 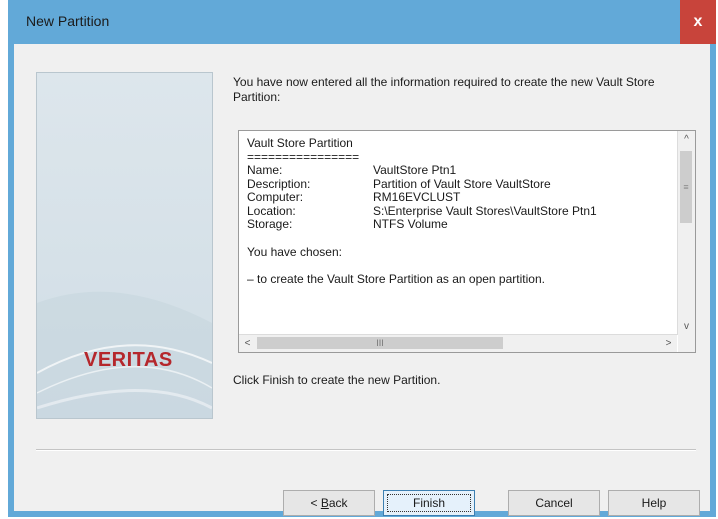 What do you see at coordinates (270, 224) in the screenshot?
I see `field-label: Storage:` at bounding box center [270, 224].